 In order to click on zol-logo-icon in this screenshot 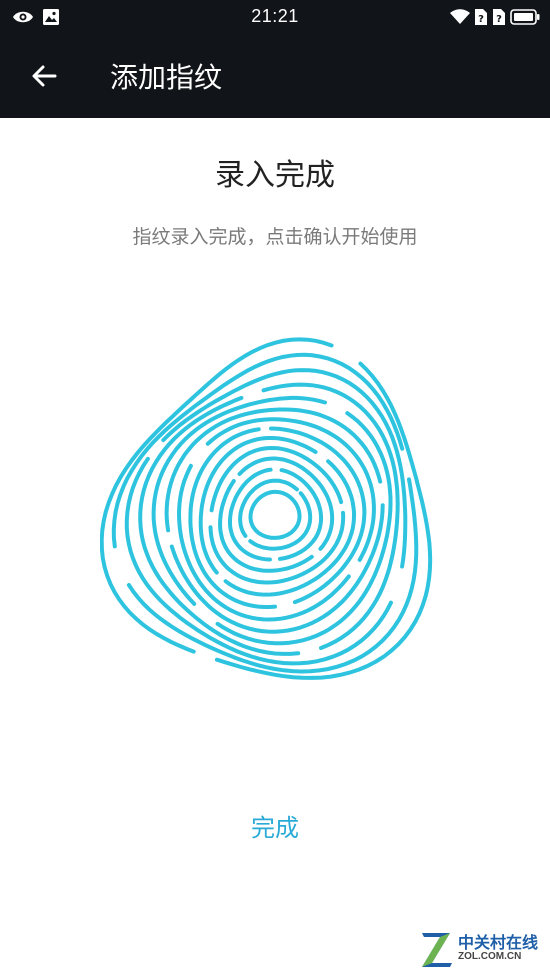, I will do `click(437, 950)`.